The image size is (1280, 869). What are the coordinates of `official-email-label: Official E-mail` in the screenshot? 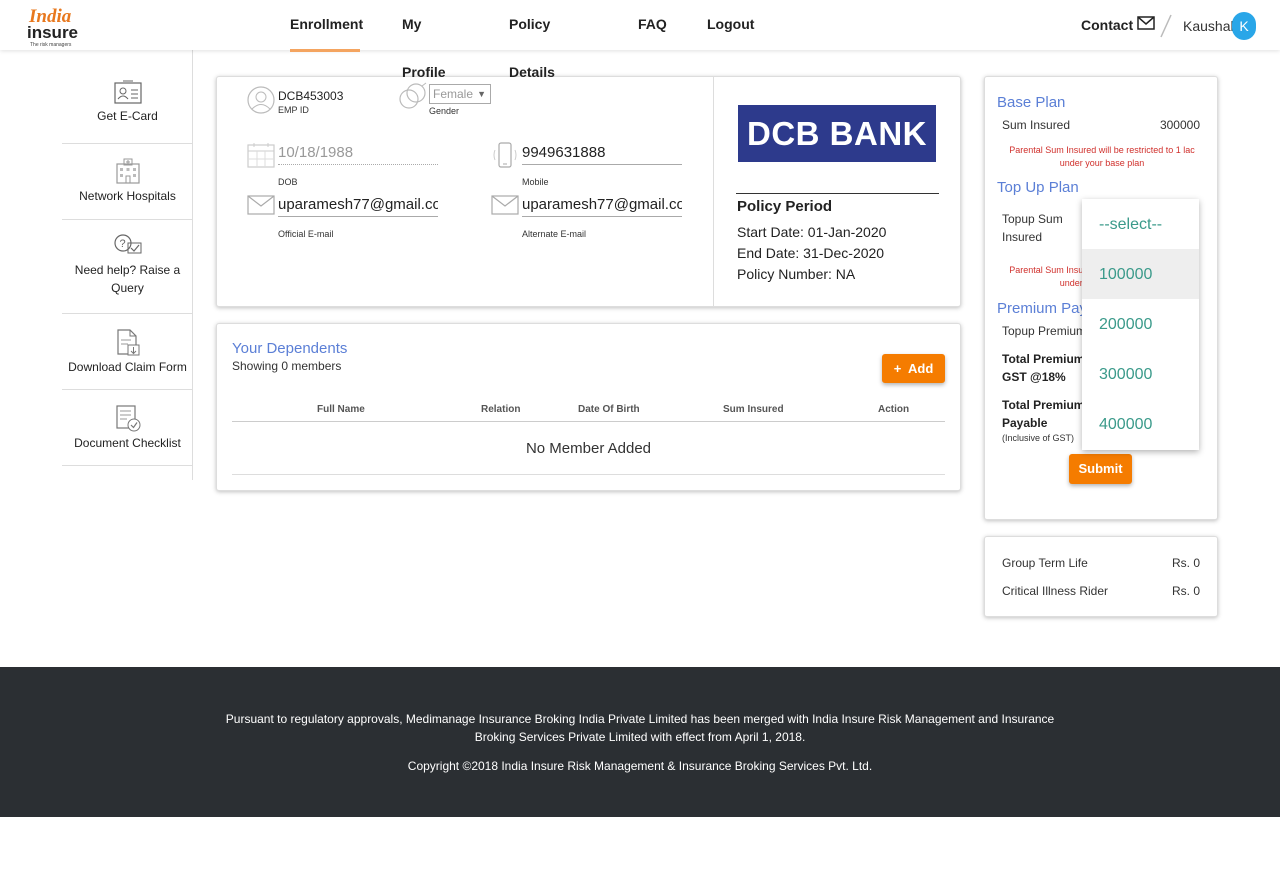 It's located at (306, 234).